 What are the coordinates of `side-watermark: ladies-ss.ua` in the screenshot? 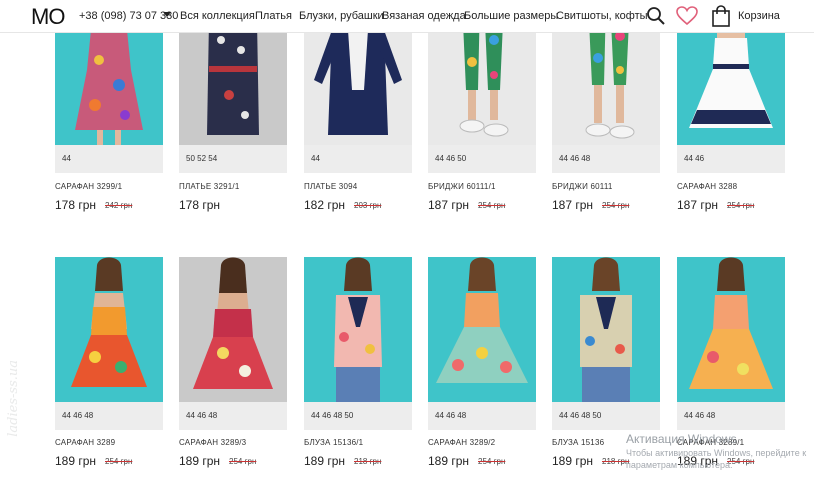 It's located at (13, 398).